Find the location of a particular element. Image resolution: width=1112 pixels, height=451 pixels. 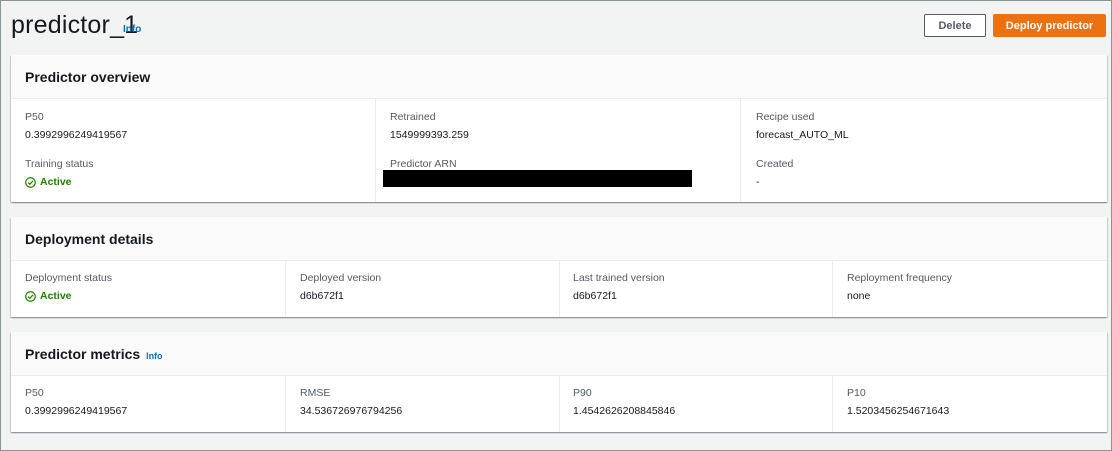

deployed-version-label: Deployed version is located at coordinates (341, 278).